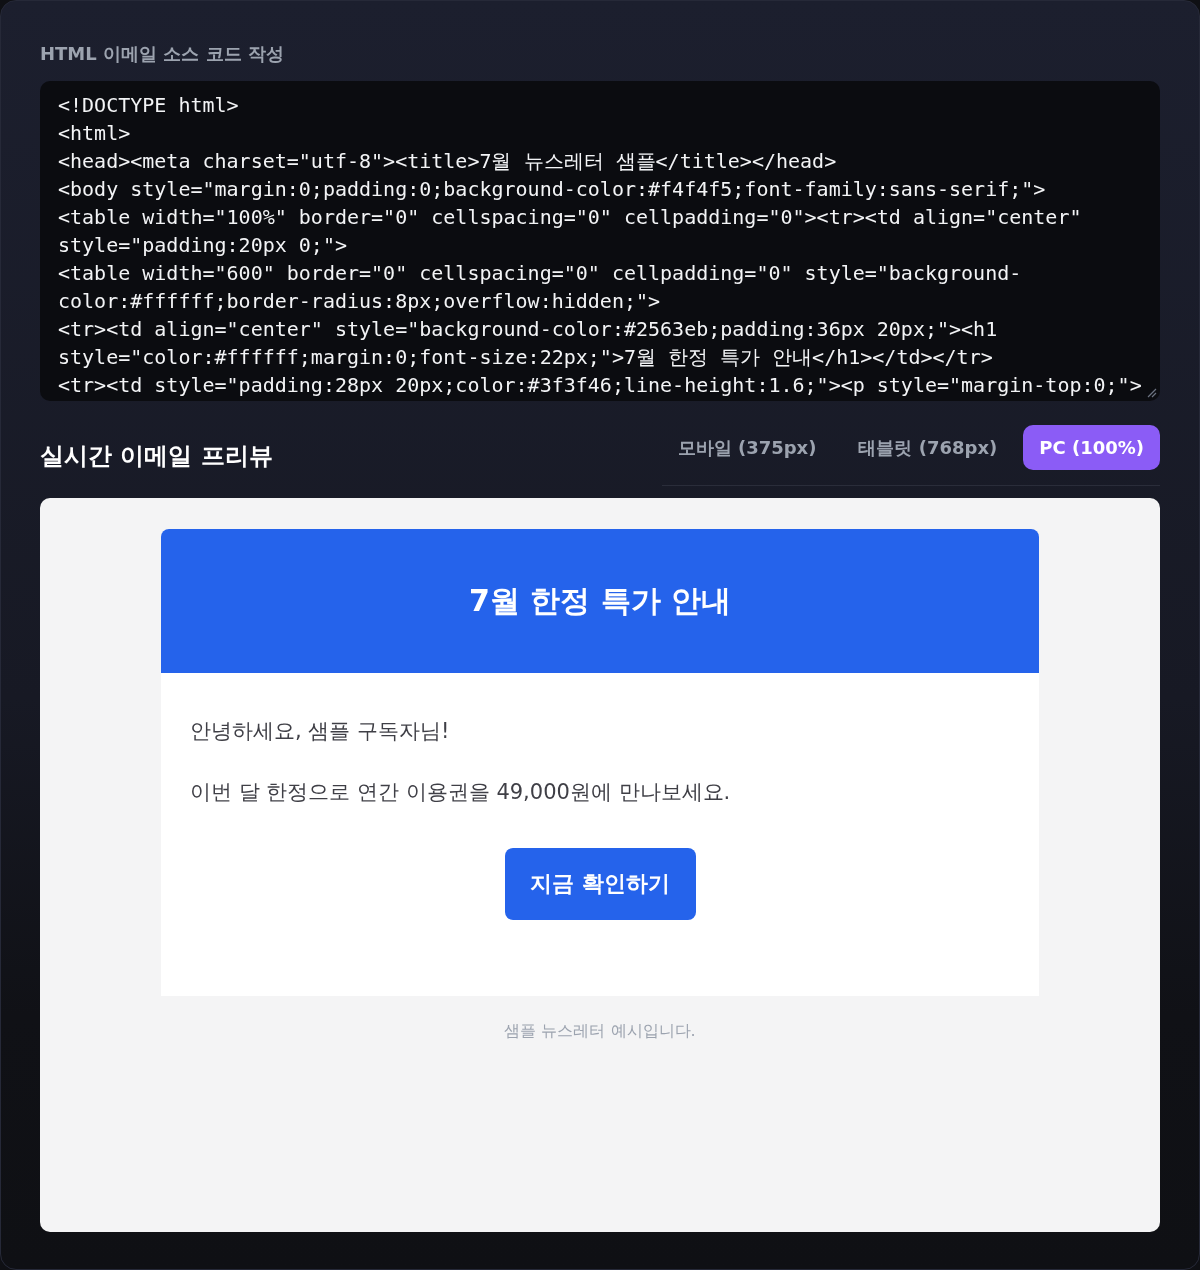 The height and width of the screenshot is (1270, 1200). I want to click on cta-button: 지금 확인하기, so click(600, 884).